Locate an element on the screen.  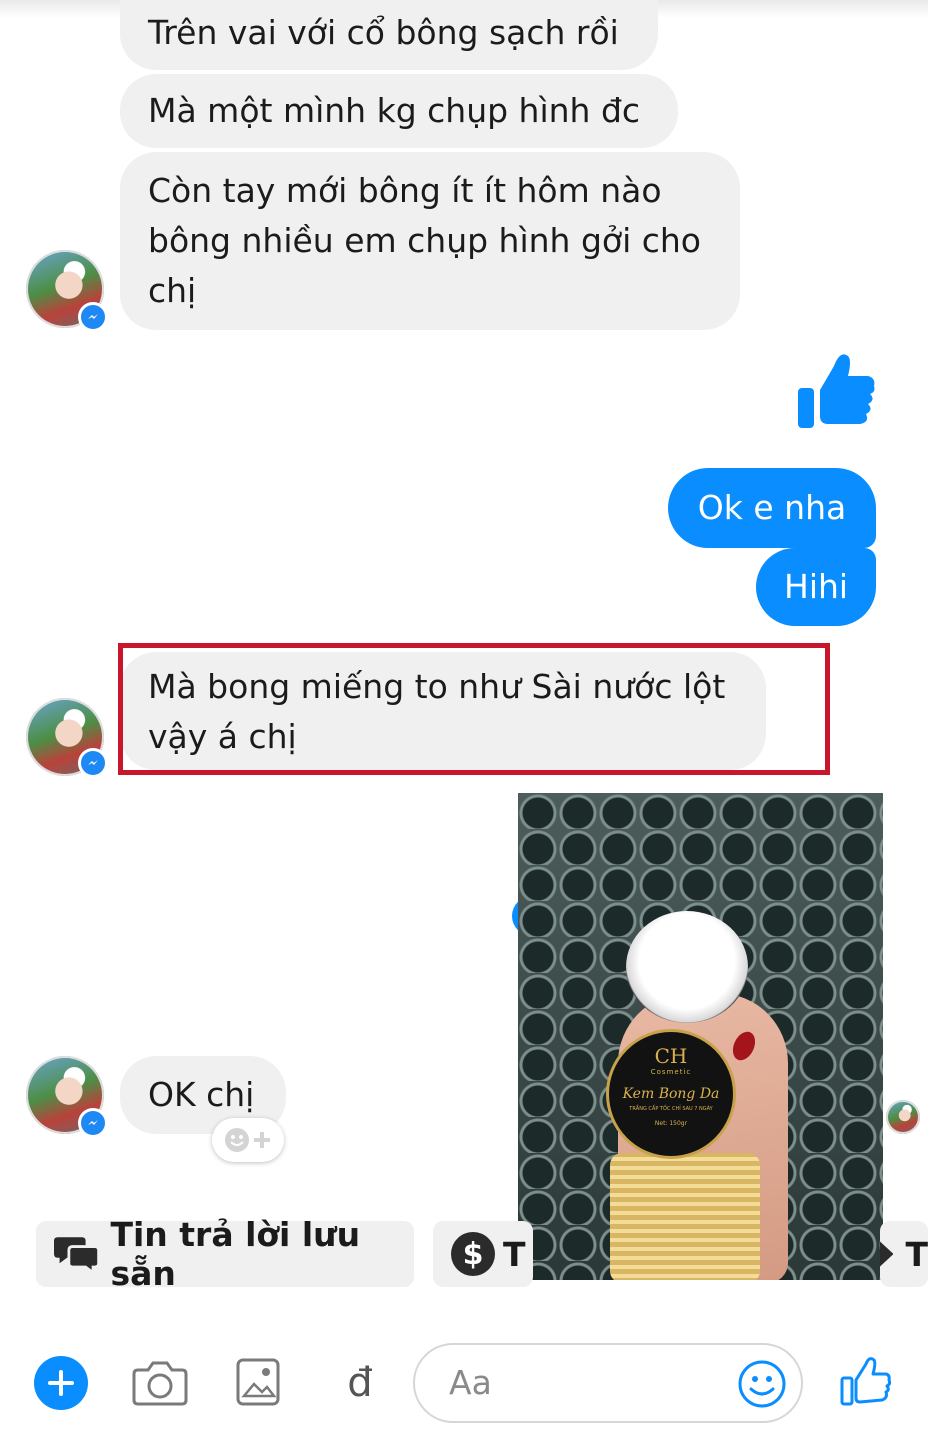
message-text: Ok e nha is located at coordinates (772, 507).